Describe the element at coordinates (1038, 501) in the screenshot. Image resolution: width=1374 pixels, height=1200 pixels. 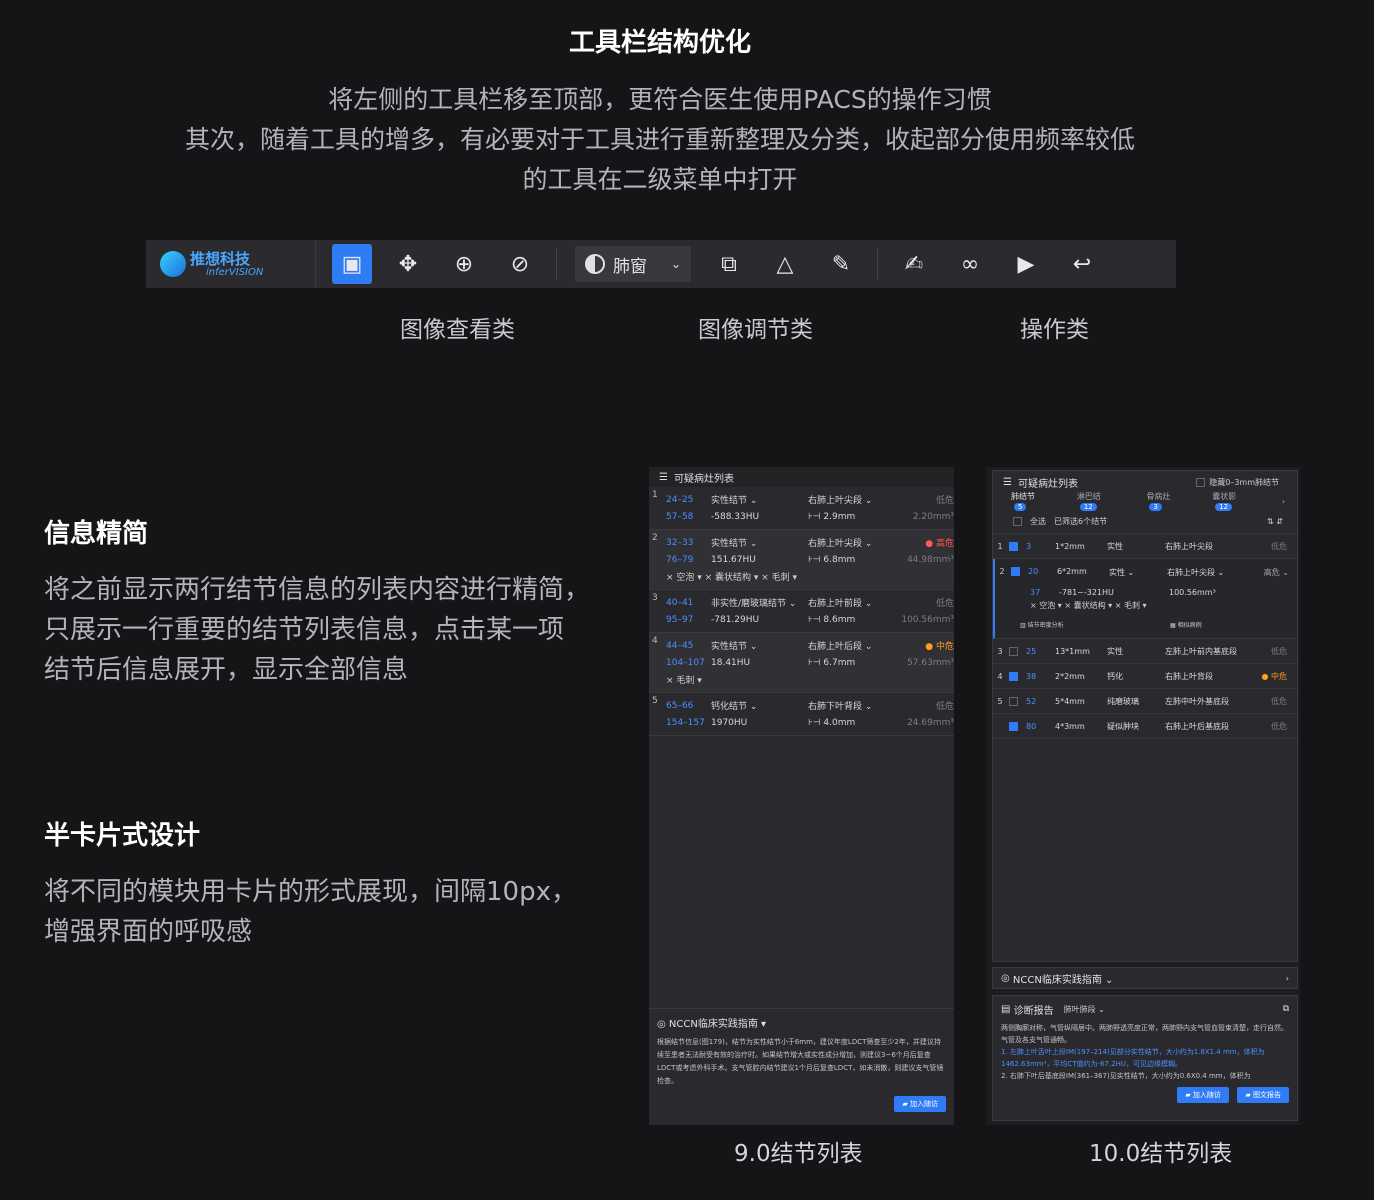
I see `tab-0: 肺结节 5` at that location.